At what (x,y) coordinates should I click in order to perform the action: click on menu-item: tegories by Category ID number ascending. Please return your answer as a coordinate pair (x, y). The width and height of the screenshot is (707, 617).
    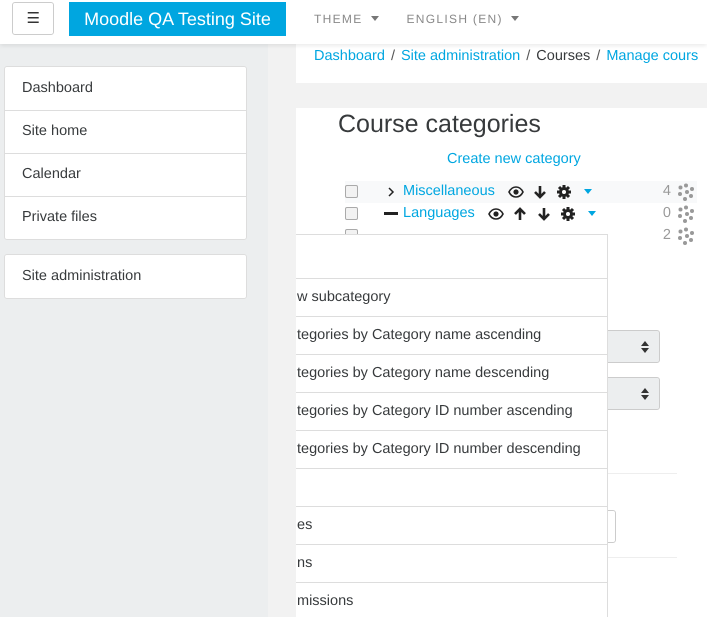
    Looking at the image, I should click on (451, 411).